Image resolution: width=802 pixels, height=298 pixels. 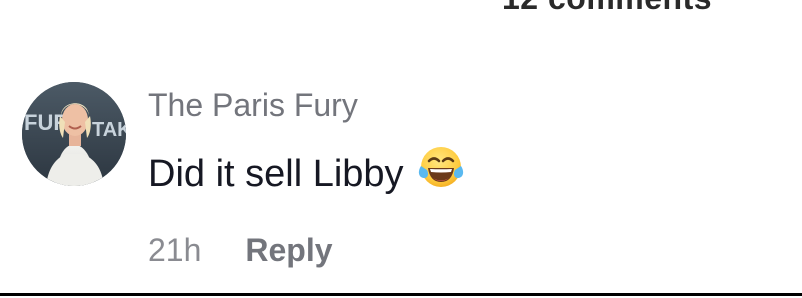 What do you see at coordinates (253, 105) in the screenshot?
I see `comment-username: The Paris Fury` at bounding box center [253, 105].